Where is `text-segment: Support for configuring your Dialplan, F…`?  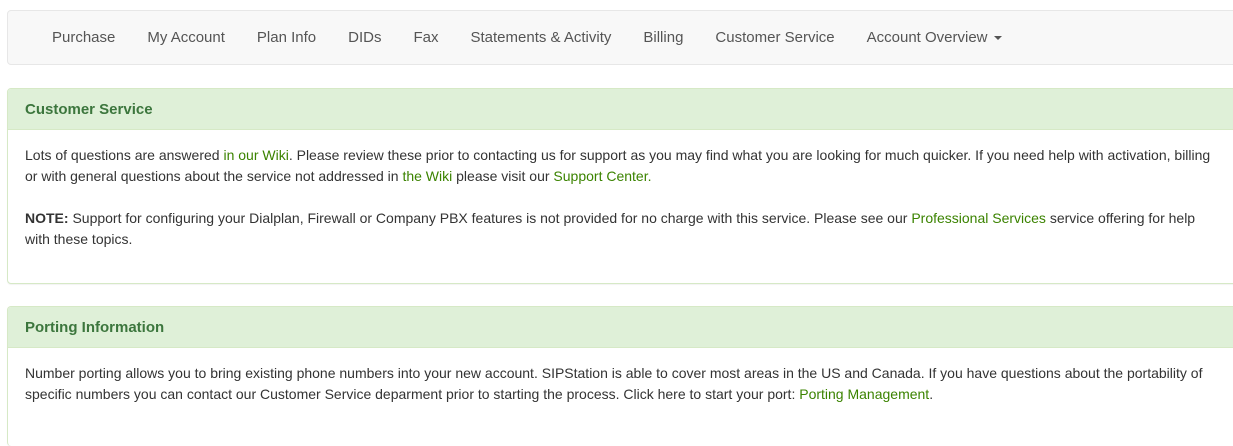 text-segment: Support for configuring your Dialplan, F… is located at coordinates (490, 218).